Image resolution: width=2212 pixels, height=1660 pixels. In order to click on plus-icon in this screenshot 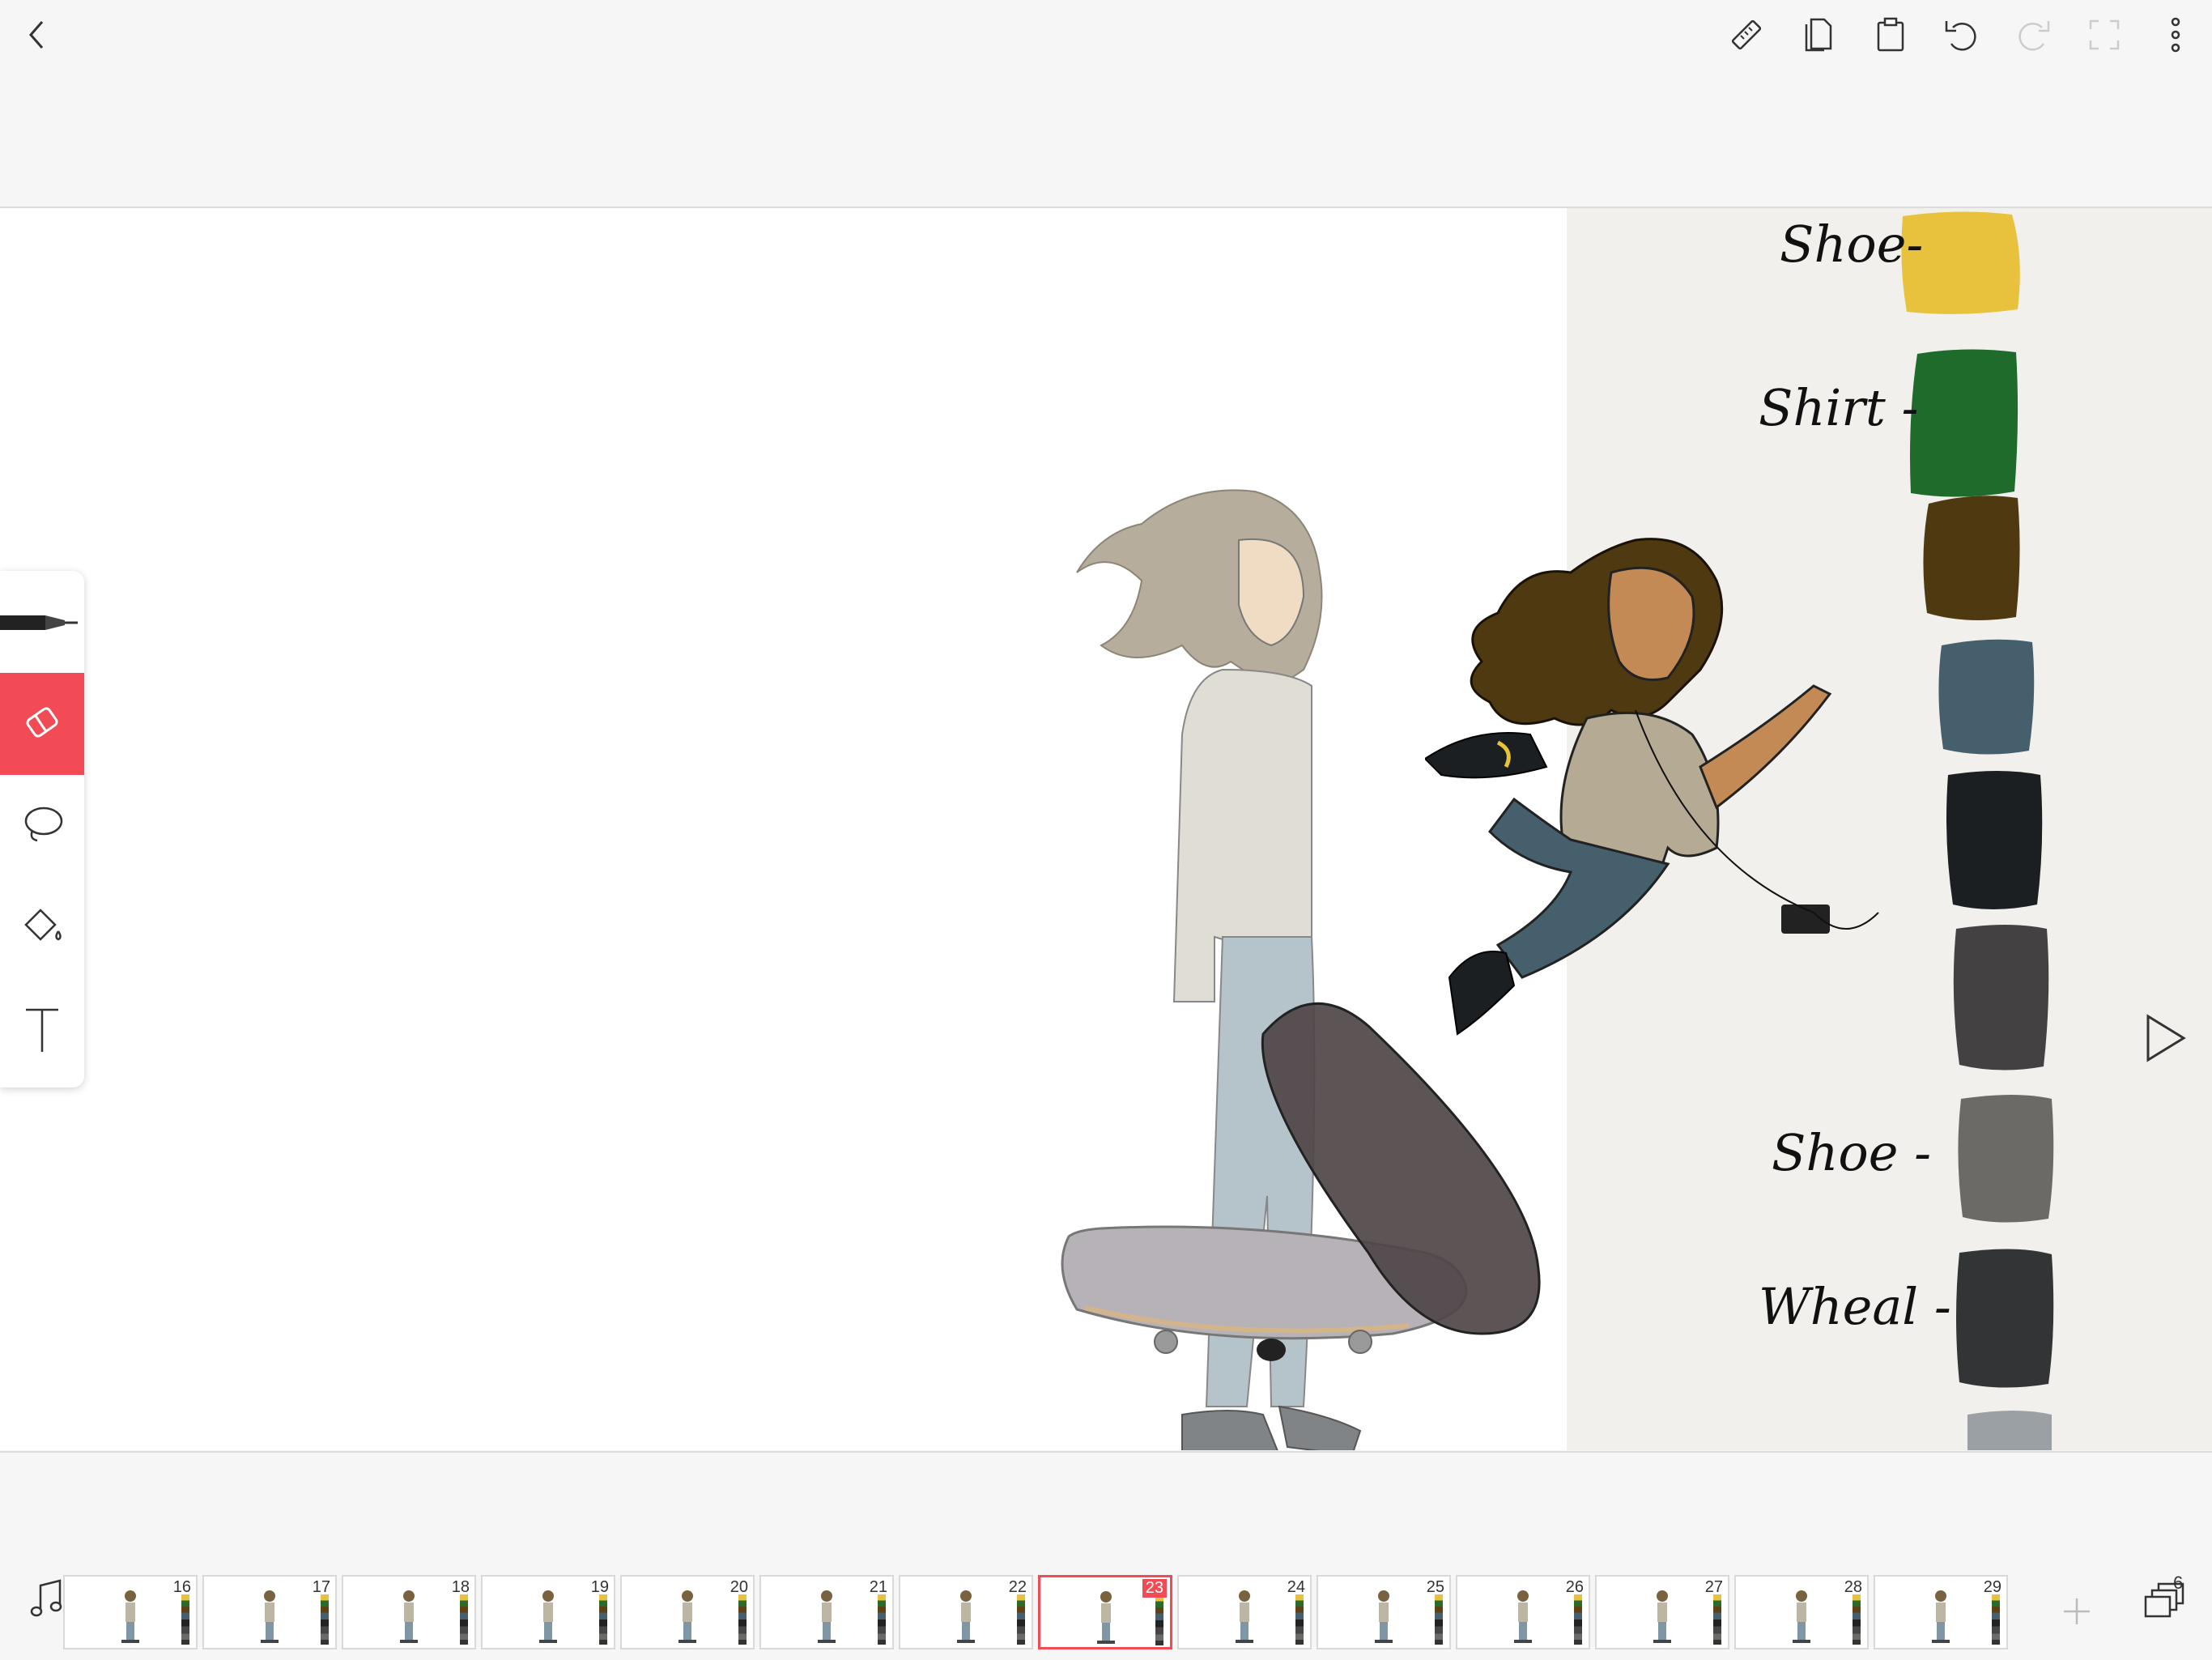, I will do `click(2077, 1611)`.